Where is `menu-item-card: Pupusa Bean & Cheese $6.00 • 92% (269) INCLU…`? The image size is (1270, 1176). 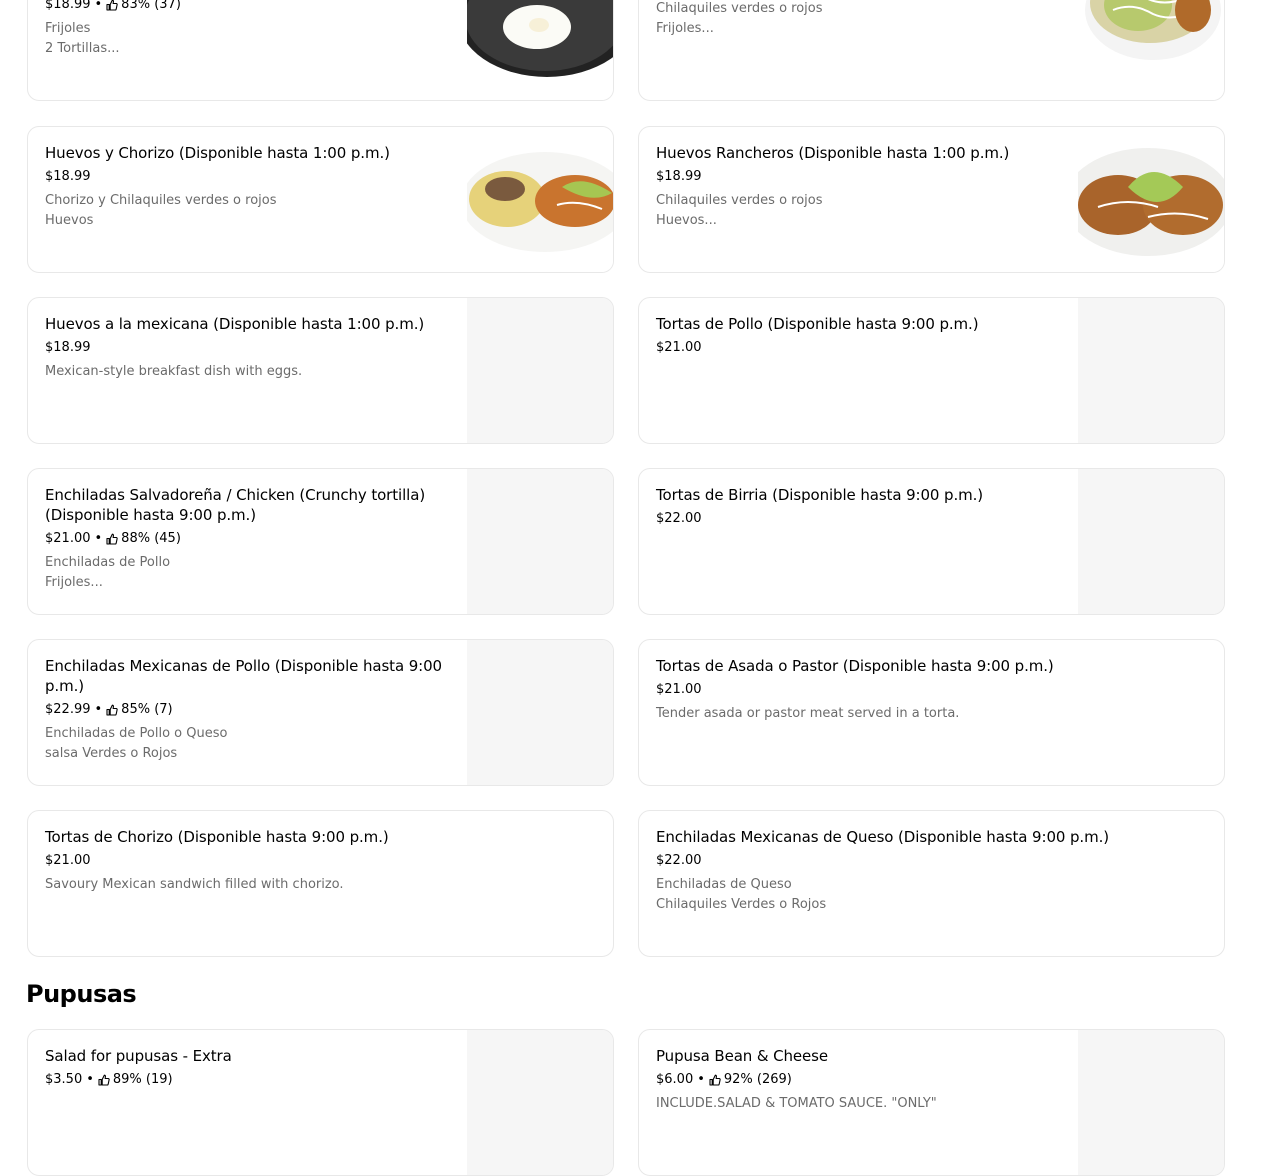 menu-item-card: Pupusa Bean & Cheese $6.00 • 92% (269) INCLU… is located at coordinates (931, 1102).